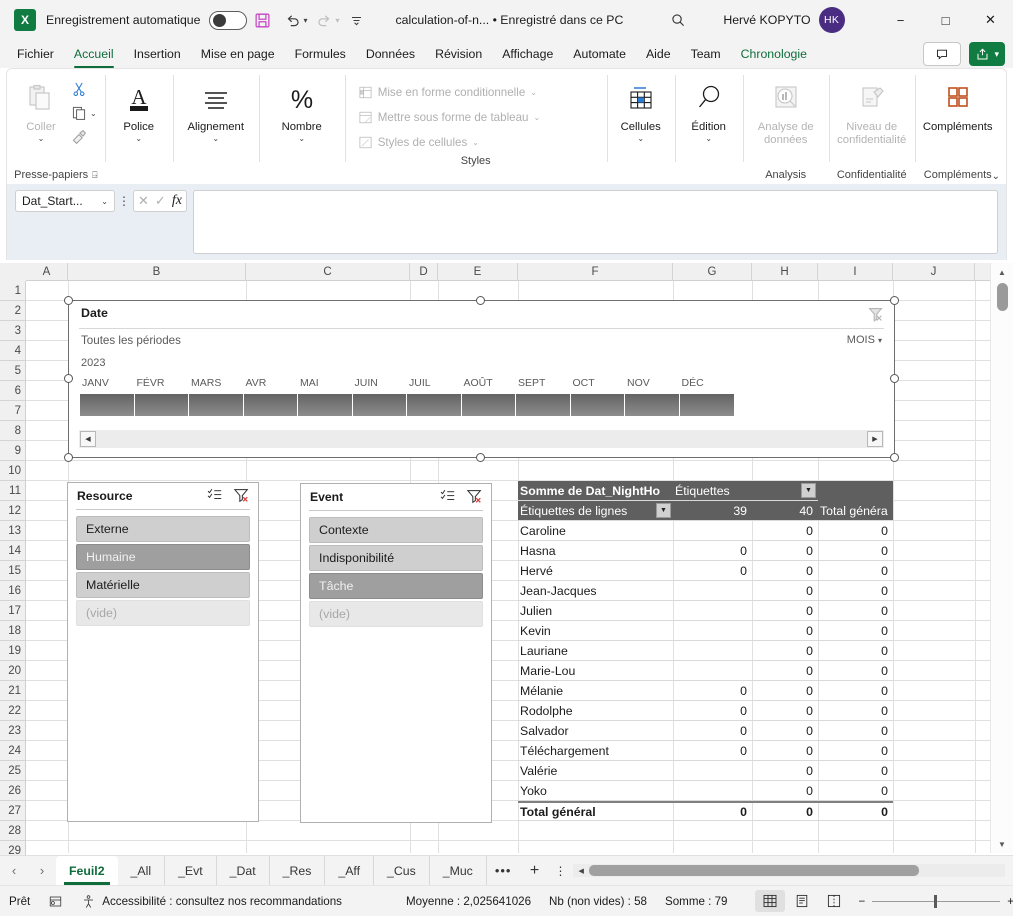 Image resolution: width=1013 pixels, height=916 pixels. Describe the element at coordinates (13, 331) in the screenshot. I see `row-header-3: 3` at that location.